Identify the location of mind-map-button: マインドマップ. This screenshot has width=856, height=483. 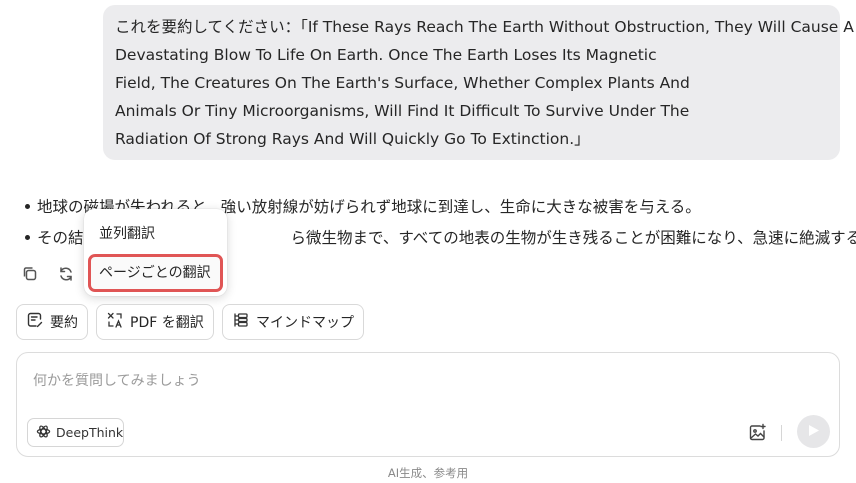
(293, 322).